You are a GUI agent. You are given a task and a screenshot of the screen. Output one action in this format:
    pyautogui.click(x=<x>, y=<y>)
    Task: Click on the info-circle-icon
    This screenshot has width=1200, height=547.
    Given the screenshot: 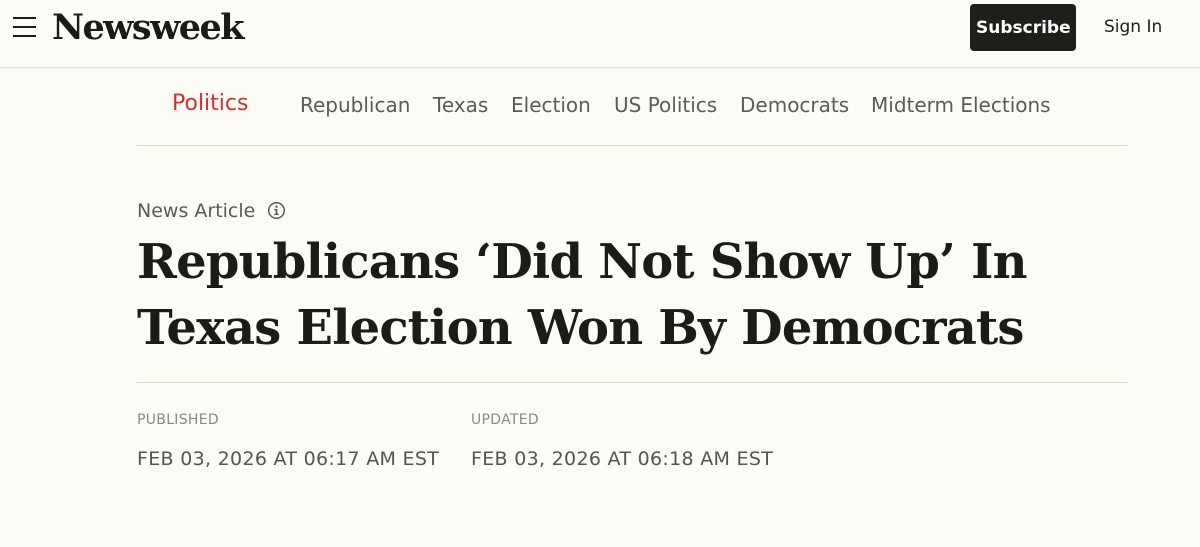 What is the action you would take?
    pyautogui.click(x=276, y=210)
    